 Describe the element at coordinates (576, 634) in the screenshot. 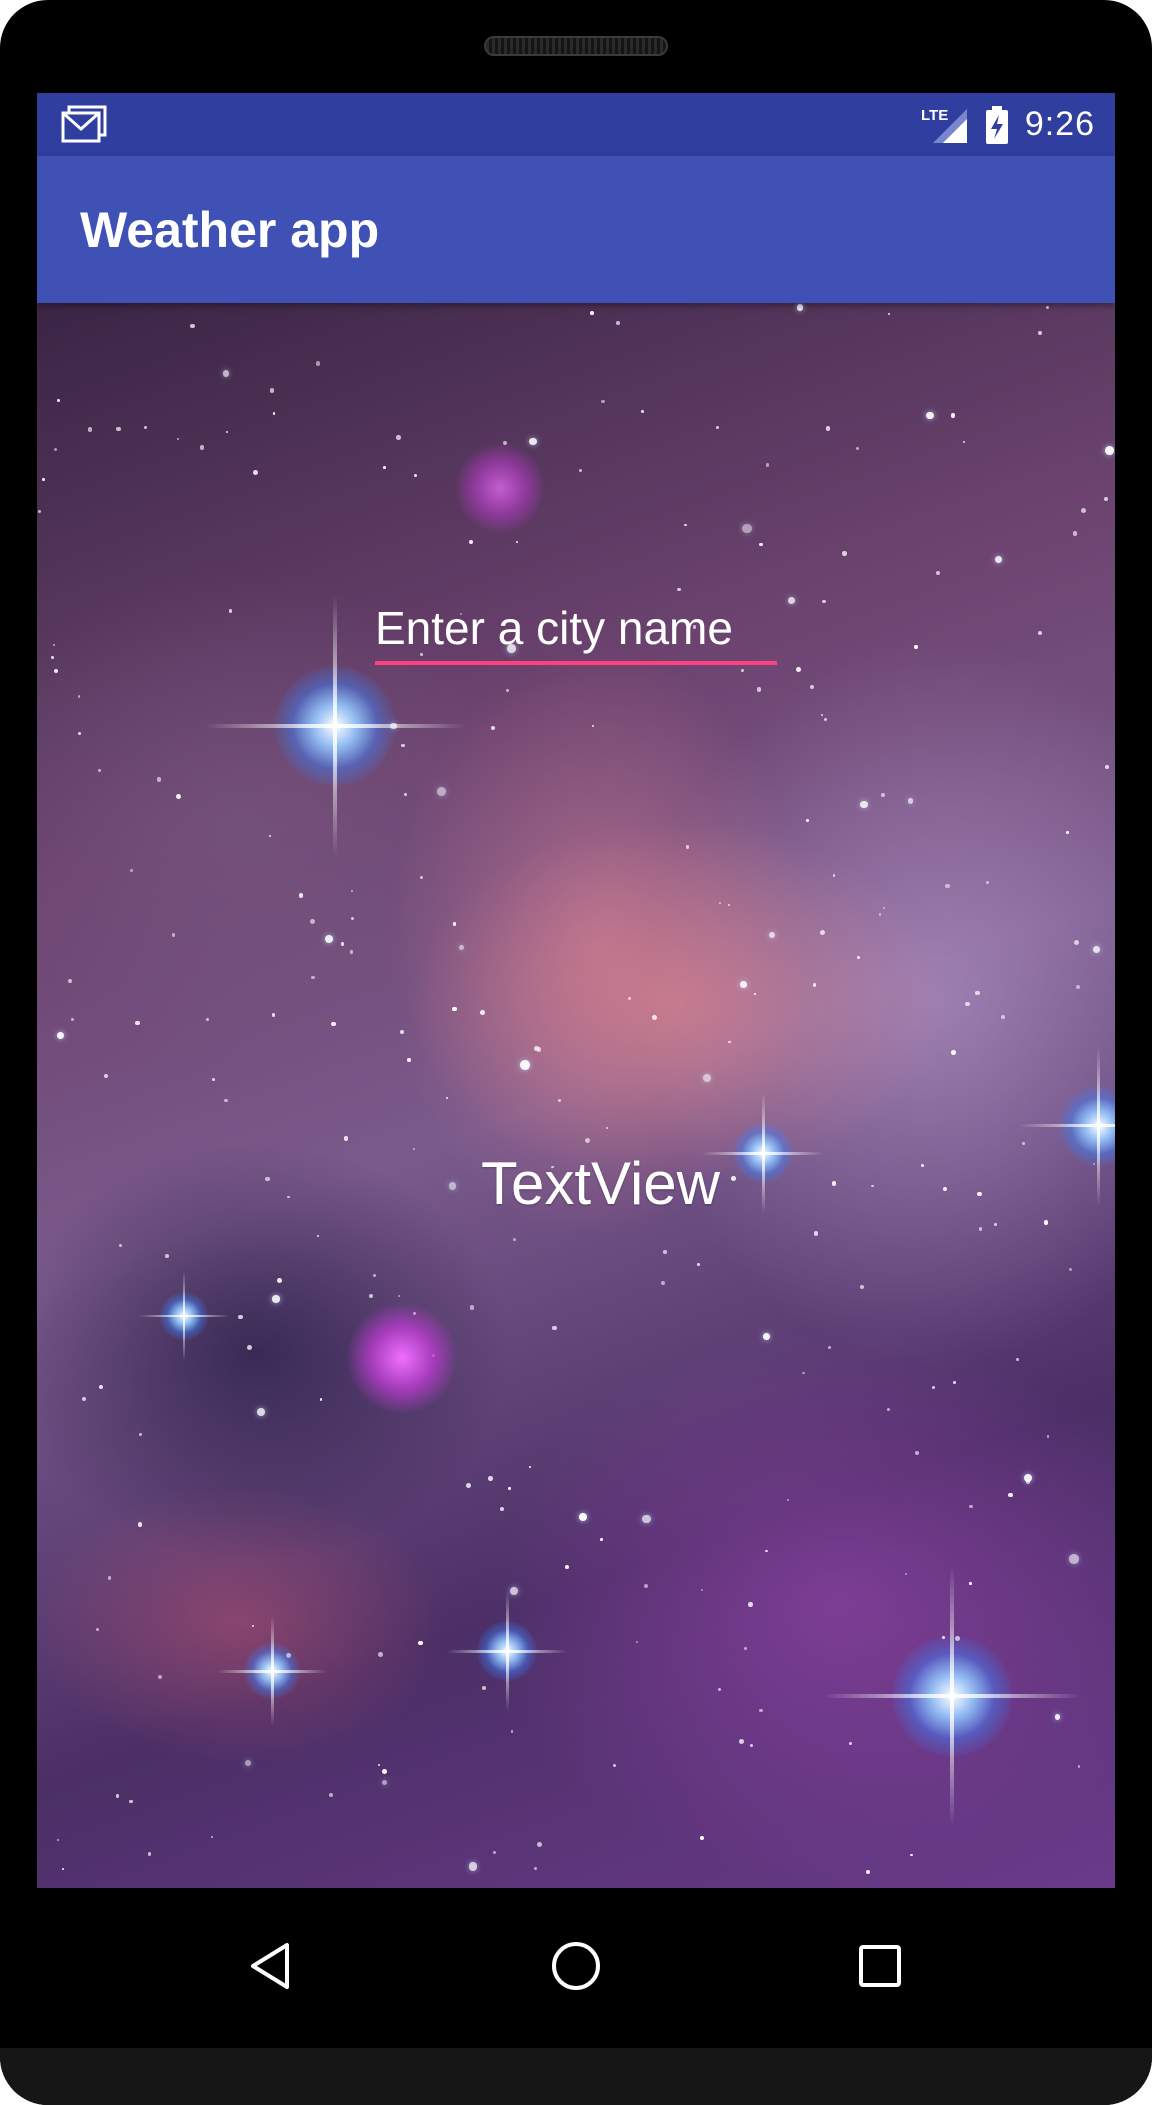

I see `city-name-input` at that location.